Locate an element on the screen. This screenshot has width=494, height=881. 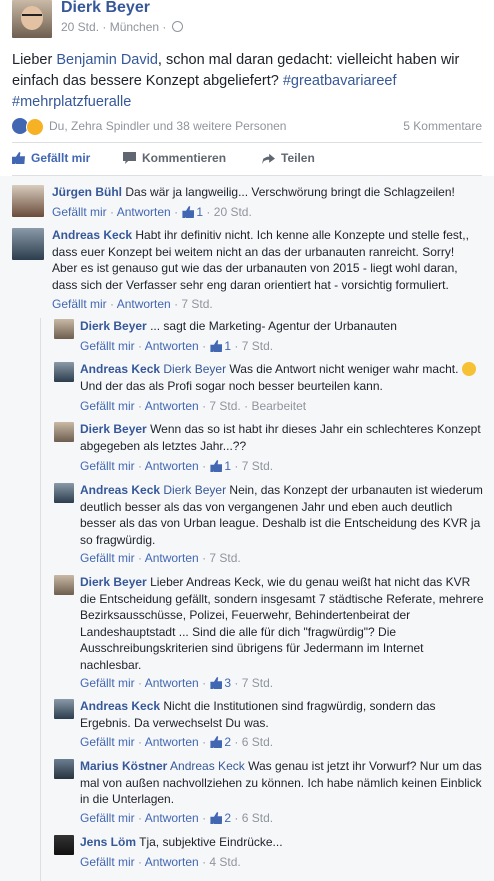
mention-link: Benjamin David is located at coordinates (107, 60).